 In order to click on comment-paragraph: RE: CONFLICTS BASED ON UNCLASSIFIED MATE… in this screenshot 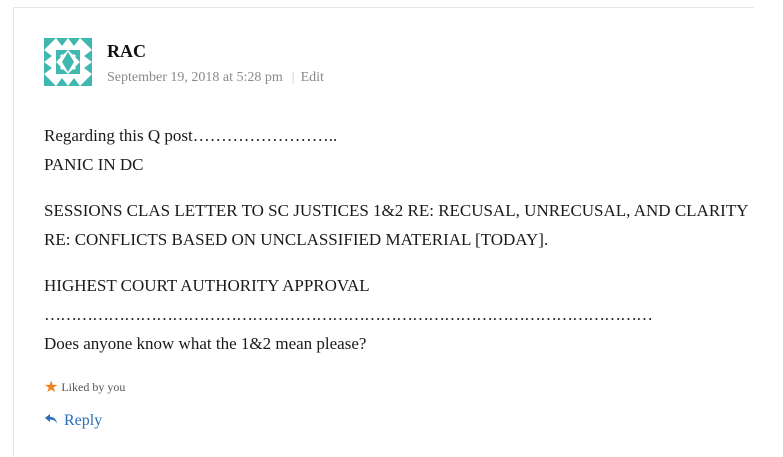, I will do `click(296, 239)`.